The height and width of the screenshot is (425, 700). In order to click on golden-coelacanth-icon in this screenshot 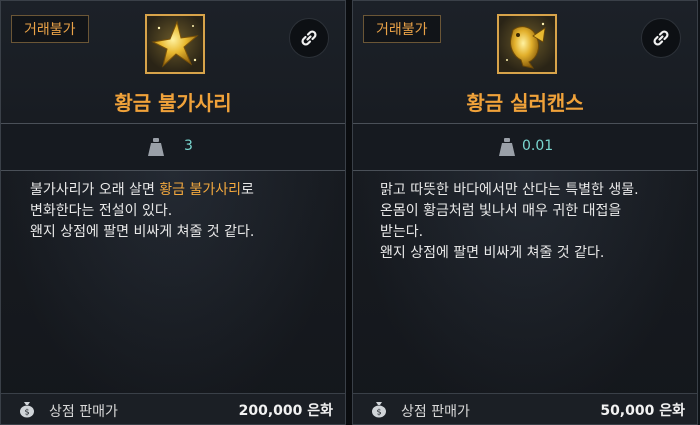, I will do `click(527, 44)`.